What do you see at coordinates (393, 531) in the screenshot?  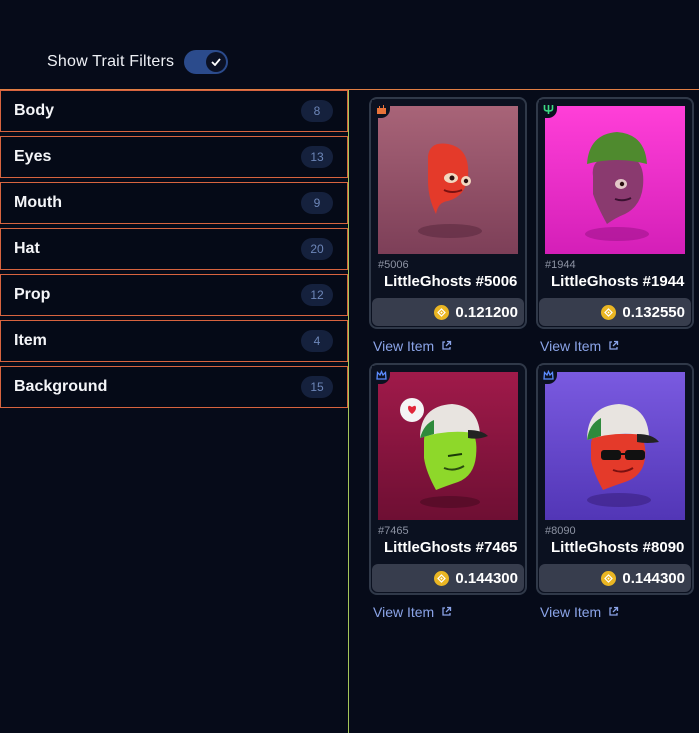 I see `nft-id: #7465` at bounding box center [393, 531].